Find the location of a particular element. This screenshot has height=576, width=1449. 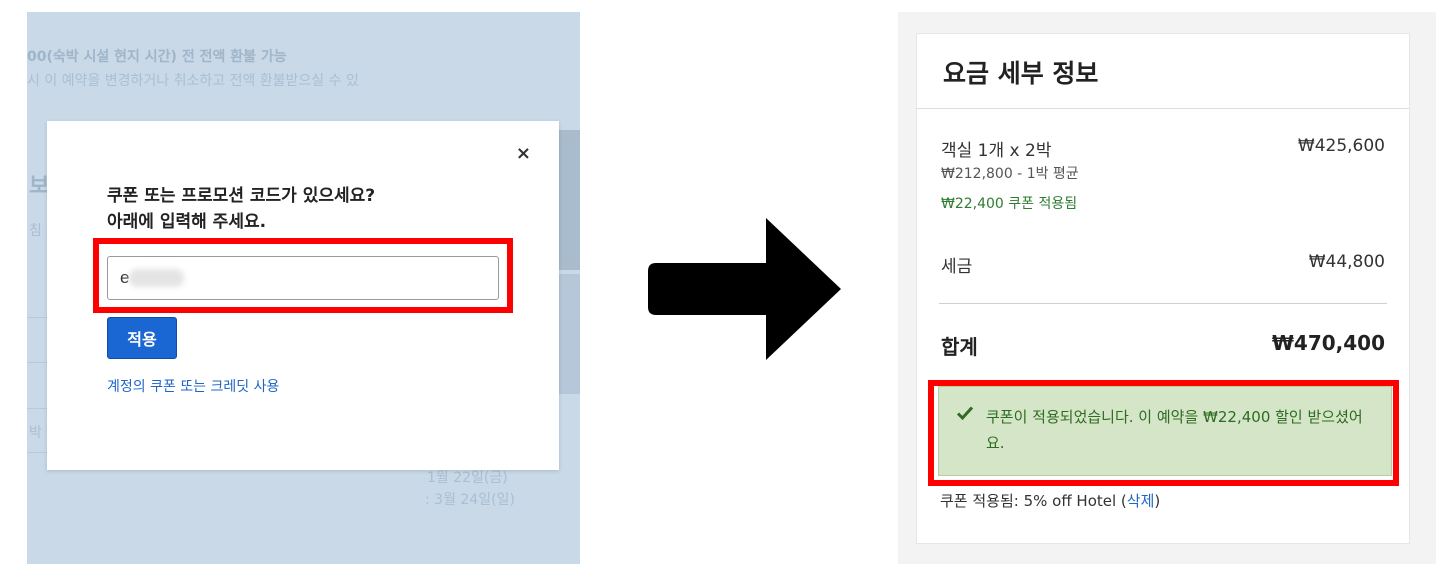

background-checkin-date: 1월 22일(금) is located at coordinates (467, 478).